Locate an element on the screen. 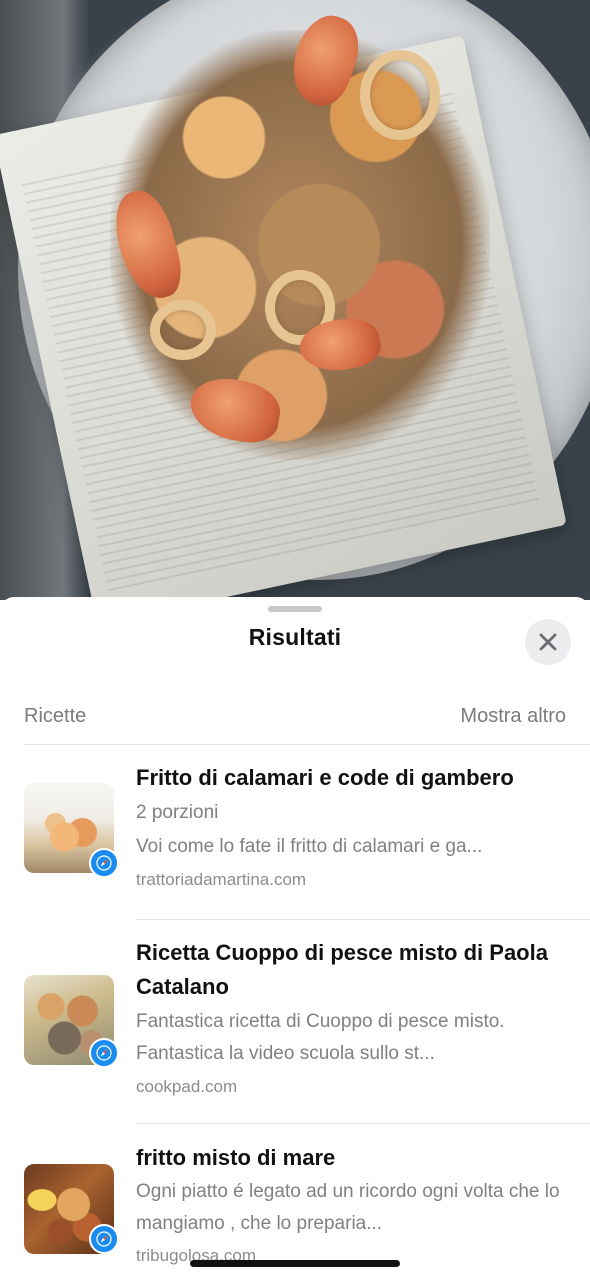  home-indicator is located at coordinates (295, 1263).